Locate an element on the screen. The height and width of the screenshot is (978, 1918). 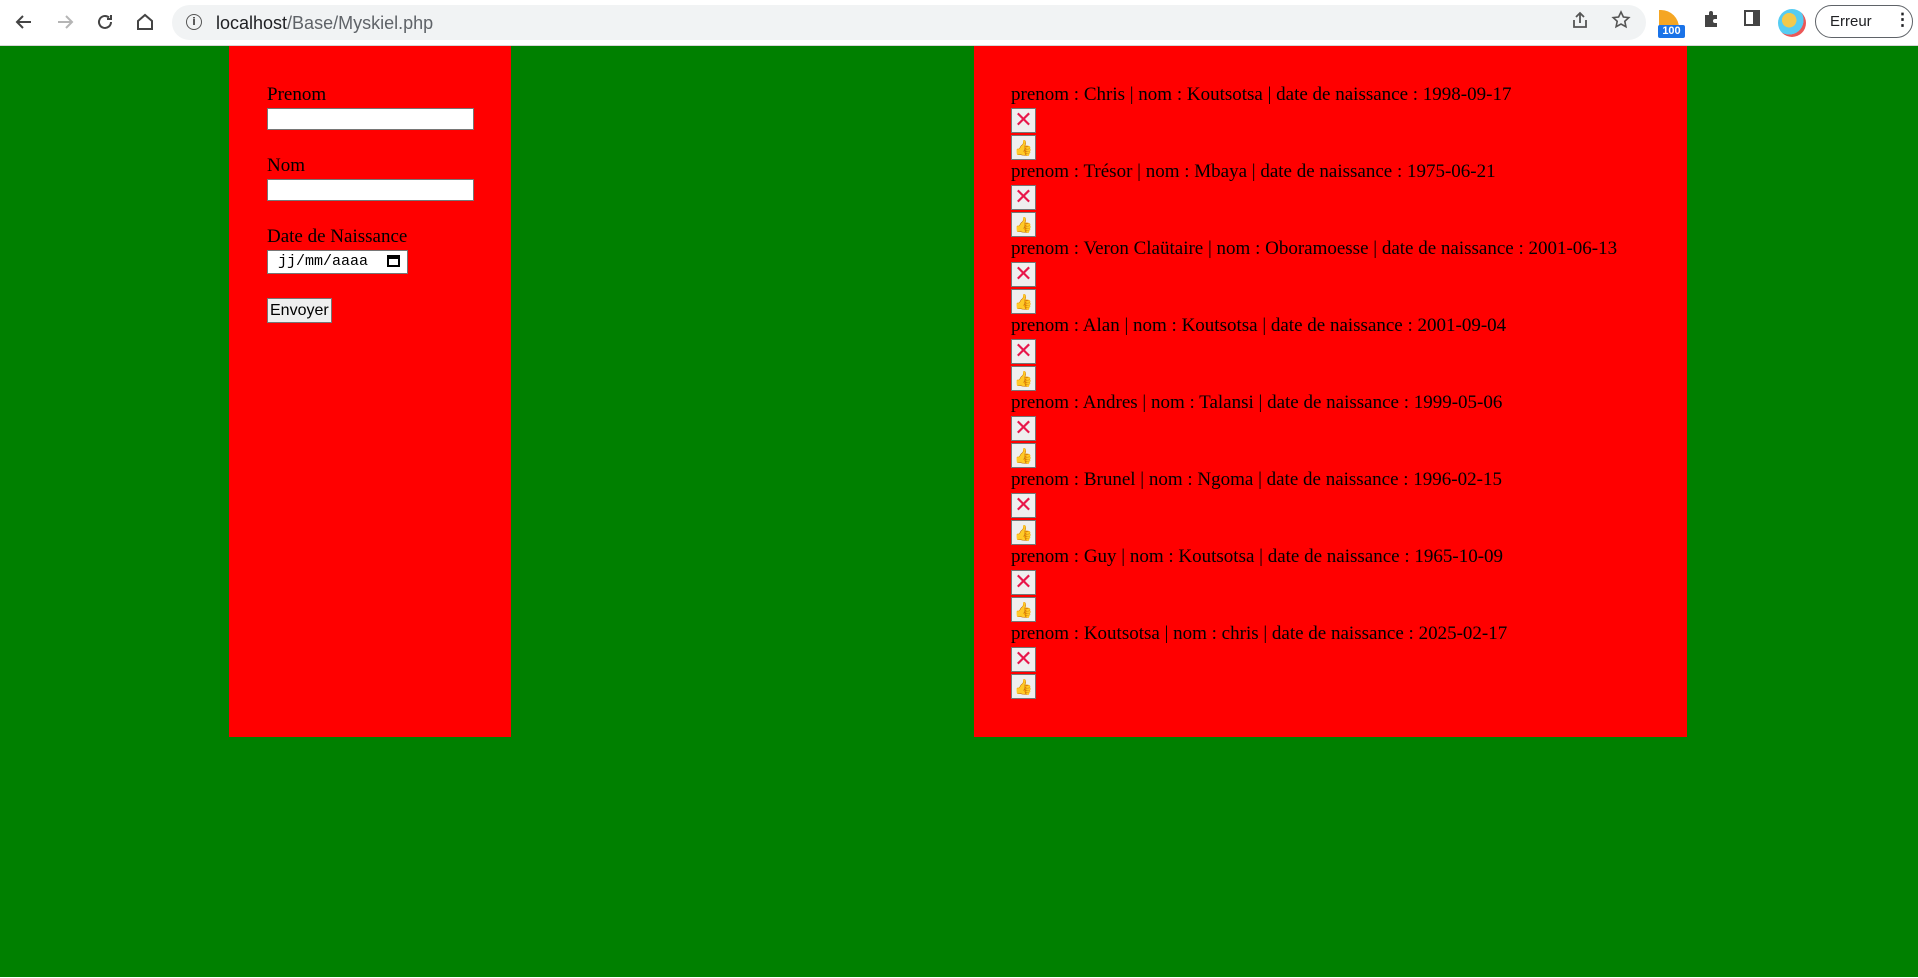
home-icon is located at coordinates (145, 21).